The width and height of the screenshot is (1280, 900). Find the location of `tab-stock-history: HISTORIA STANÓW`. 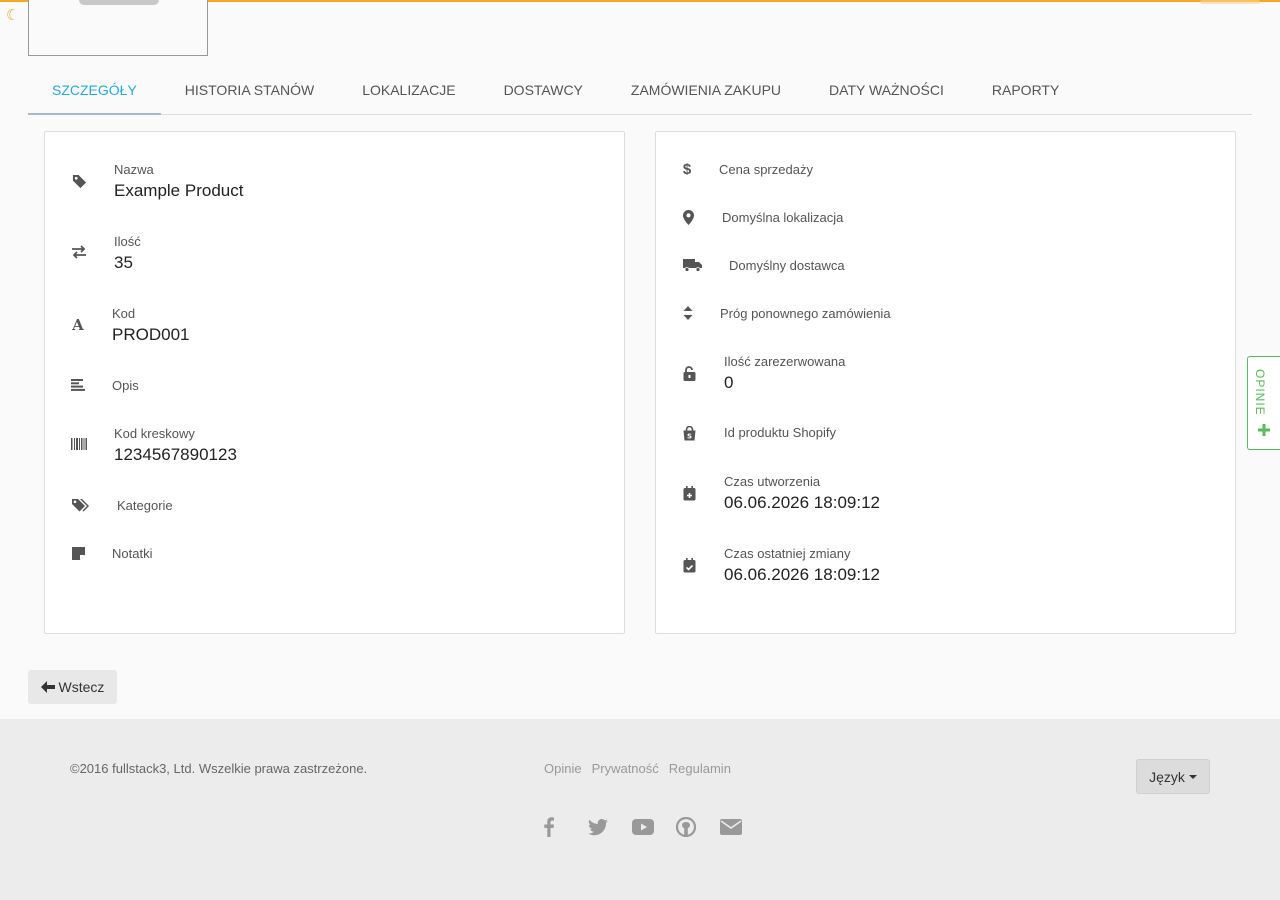

tab-stock-history: HISTORIA STANÓW is located at coordinates (249, 90).